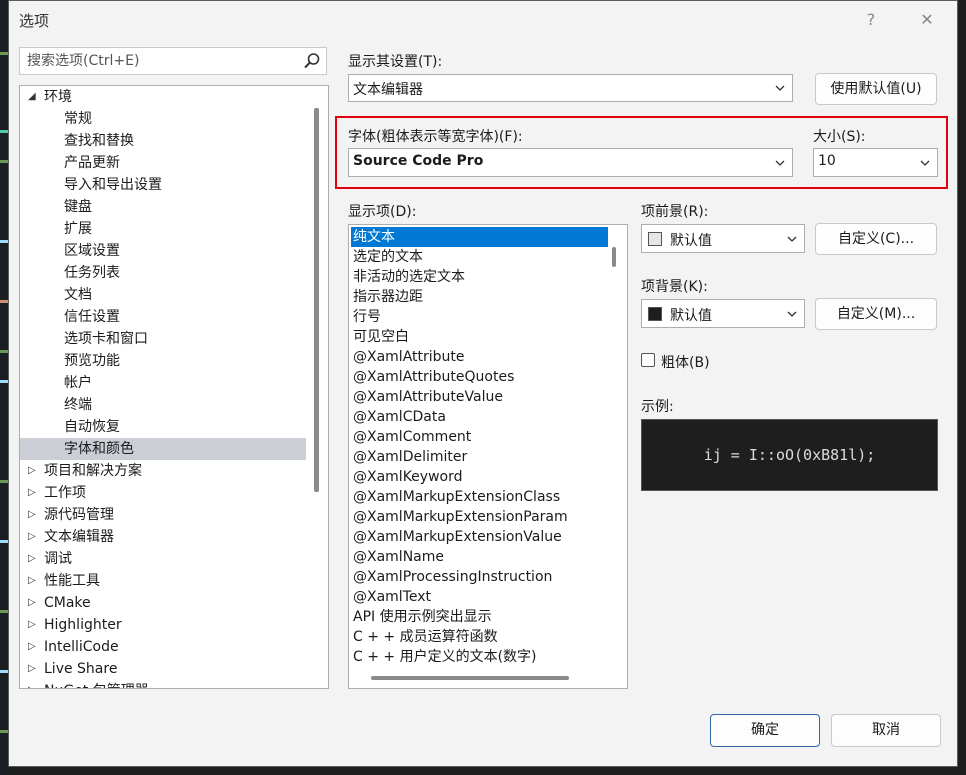 The image size is (966, 775). Describe the element at coordinates (163, 471) in the screenshot. I see `tree-item: ▷ 项目和解决方案` at that location.